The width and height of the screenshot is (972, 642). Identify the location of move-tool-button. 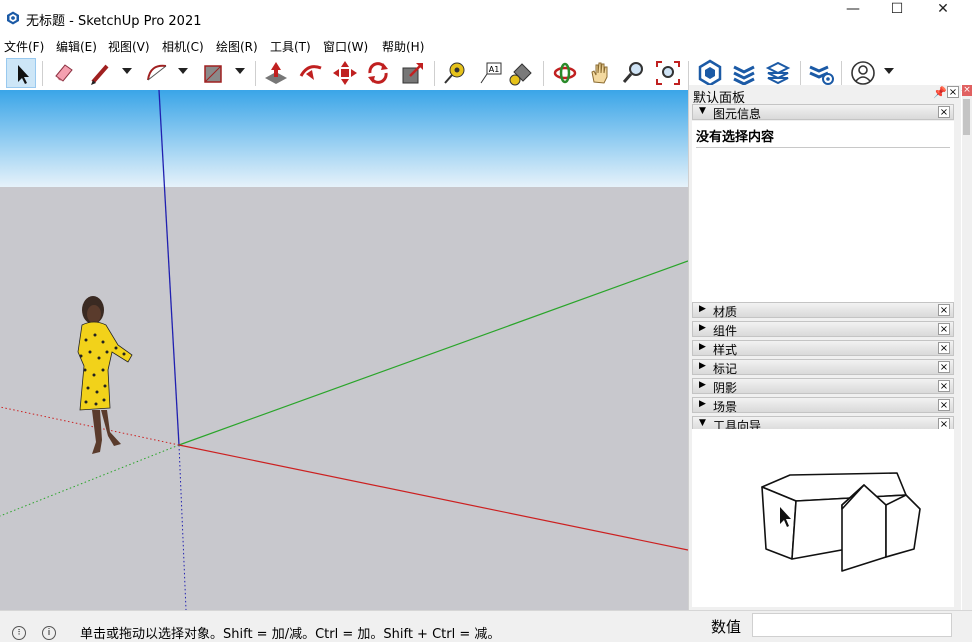
(345, 73).